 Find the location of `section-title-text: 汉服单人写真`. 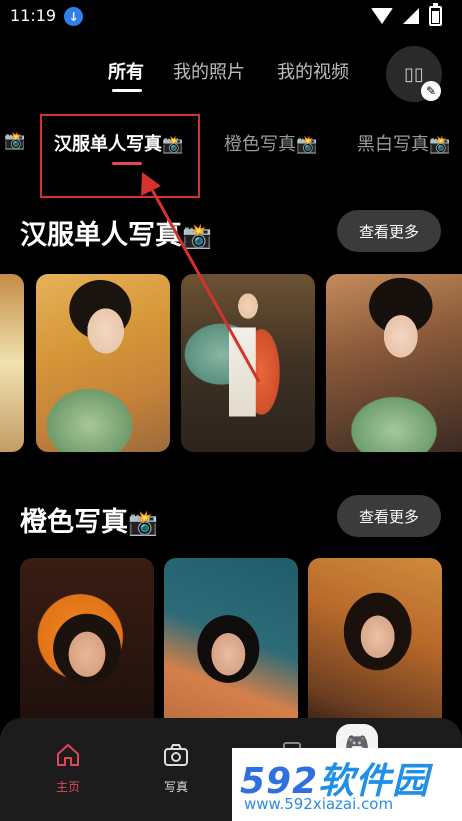

section-title-text: 汉服单人写真 is located at coordinates (101, 235).